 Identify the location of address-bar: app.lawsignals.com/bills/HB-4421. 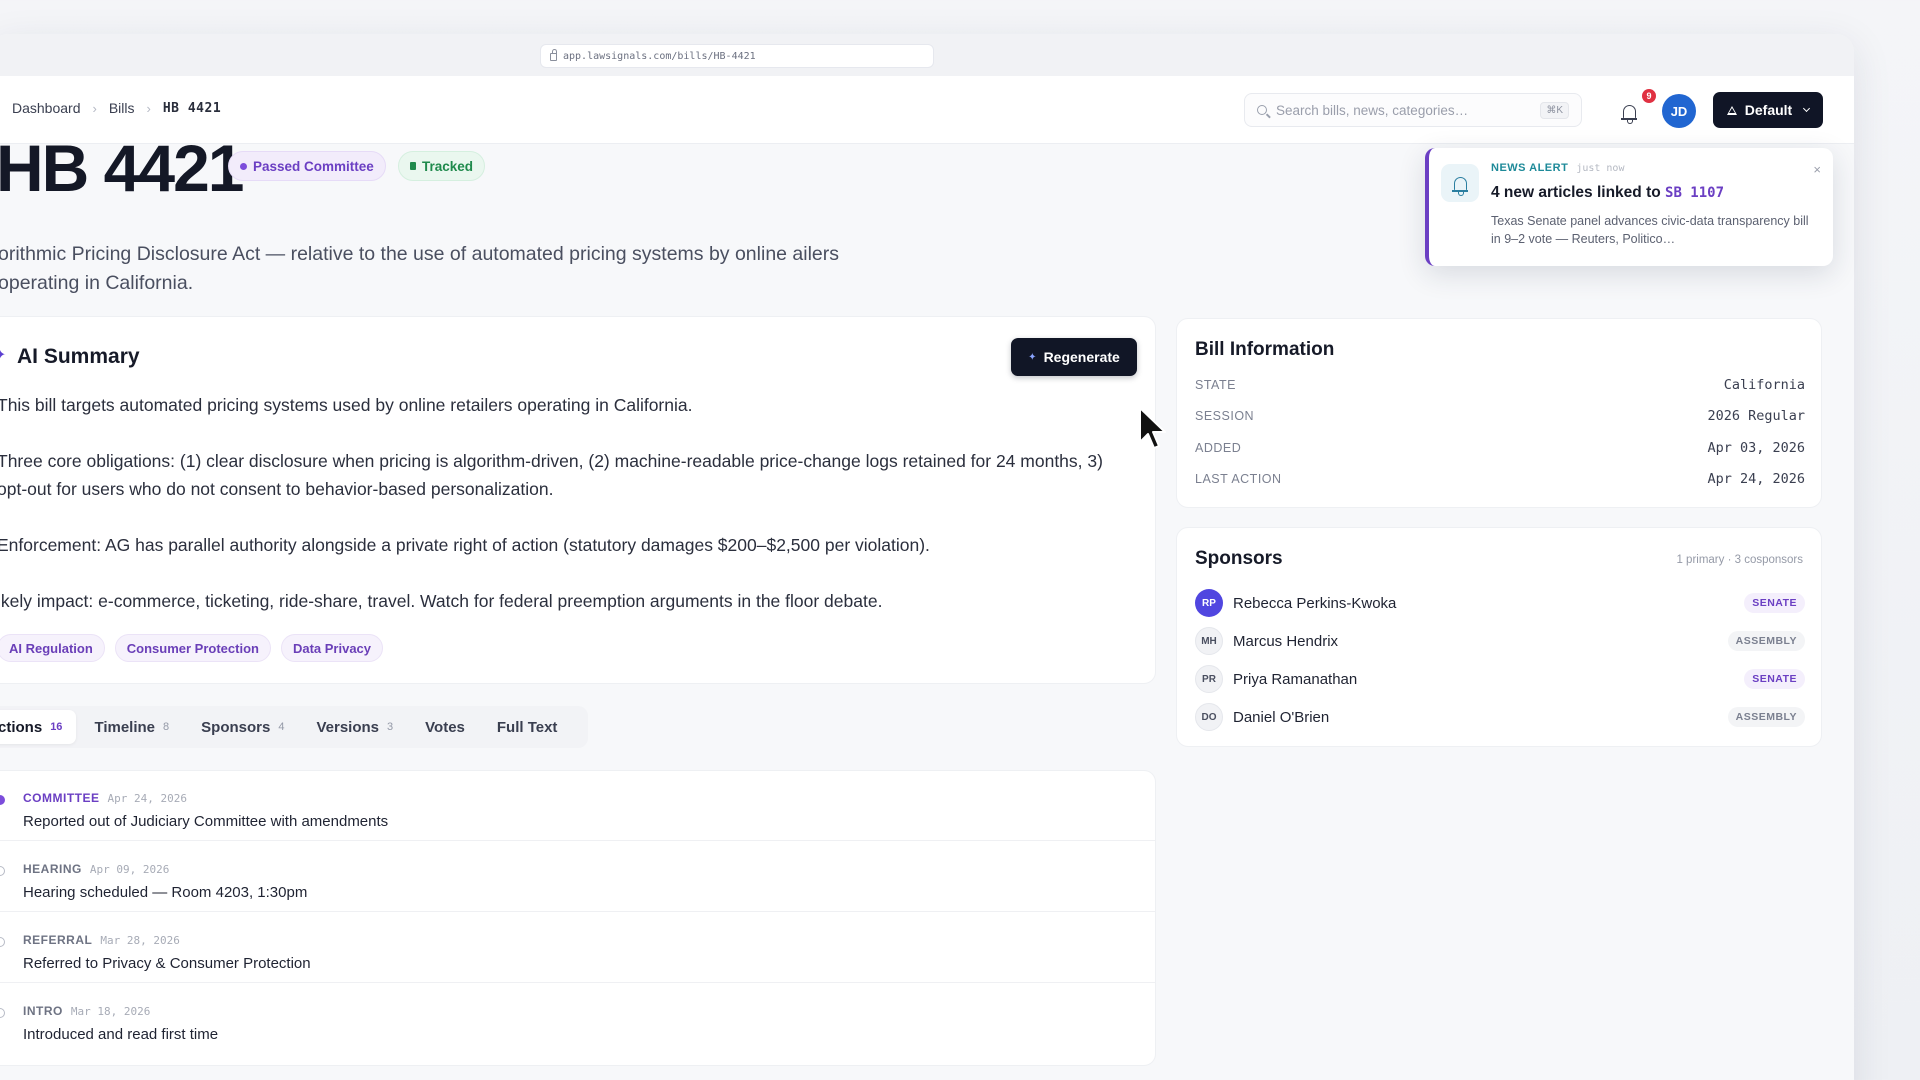
(737, 56).